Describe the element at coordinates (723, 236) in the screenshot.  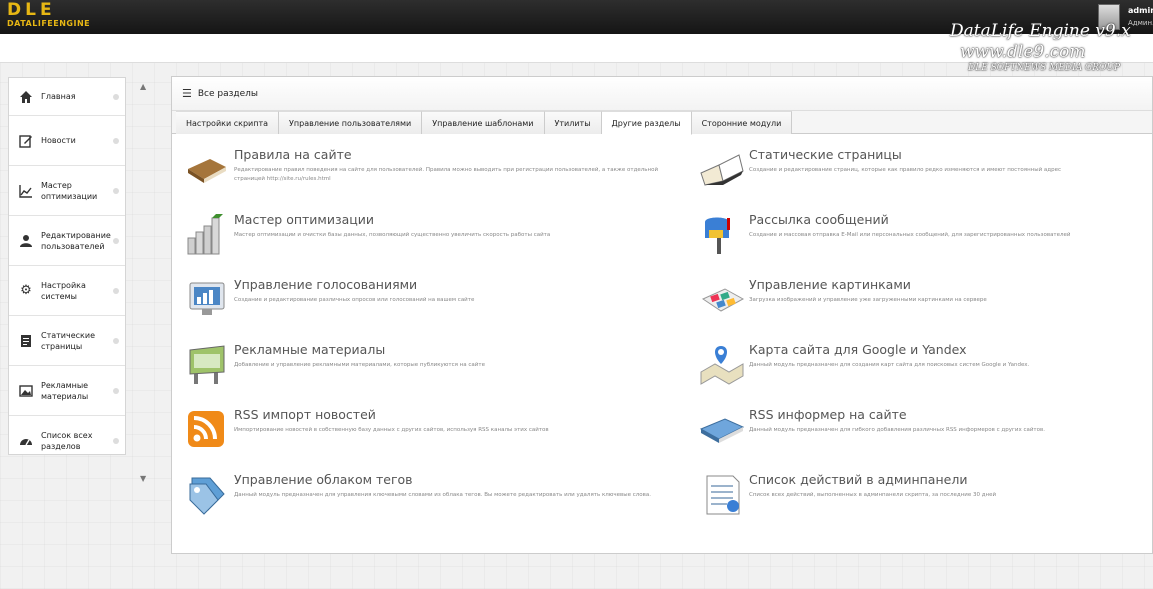
I see `mailbox-icon` at that location.